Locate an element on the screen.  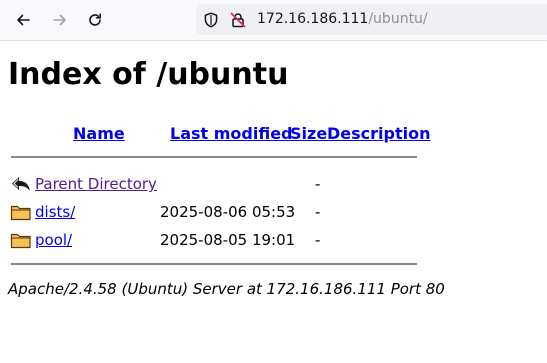
table-row: dists/ 2025-08-06 05:53 - is located at coordinates (218, 212).